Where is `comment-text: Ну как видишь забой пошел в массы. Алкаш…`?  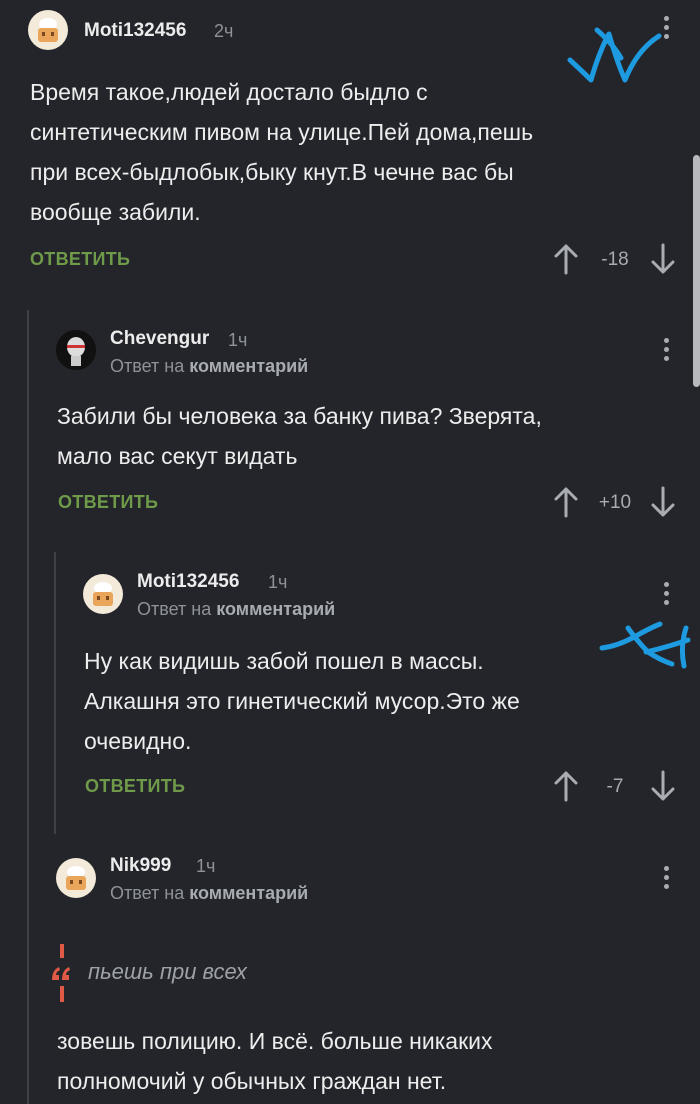
comment-text: Ну как видишь забой пошел в массы. Алкаш… is located at coordinates (302, 701).